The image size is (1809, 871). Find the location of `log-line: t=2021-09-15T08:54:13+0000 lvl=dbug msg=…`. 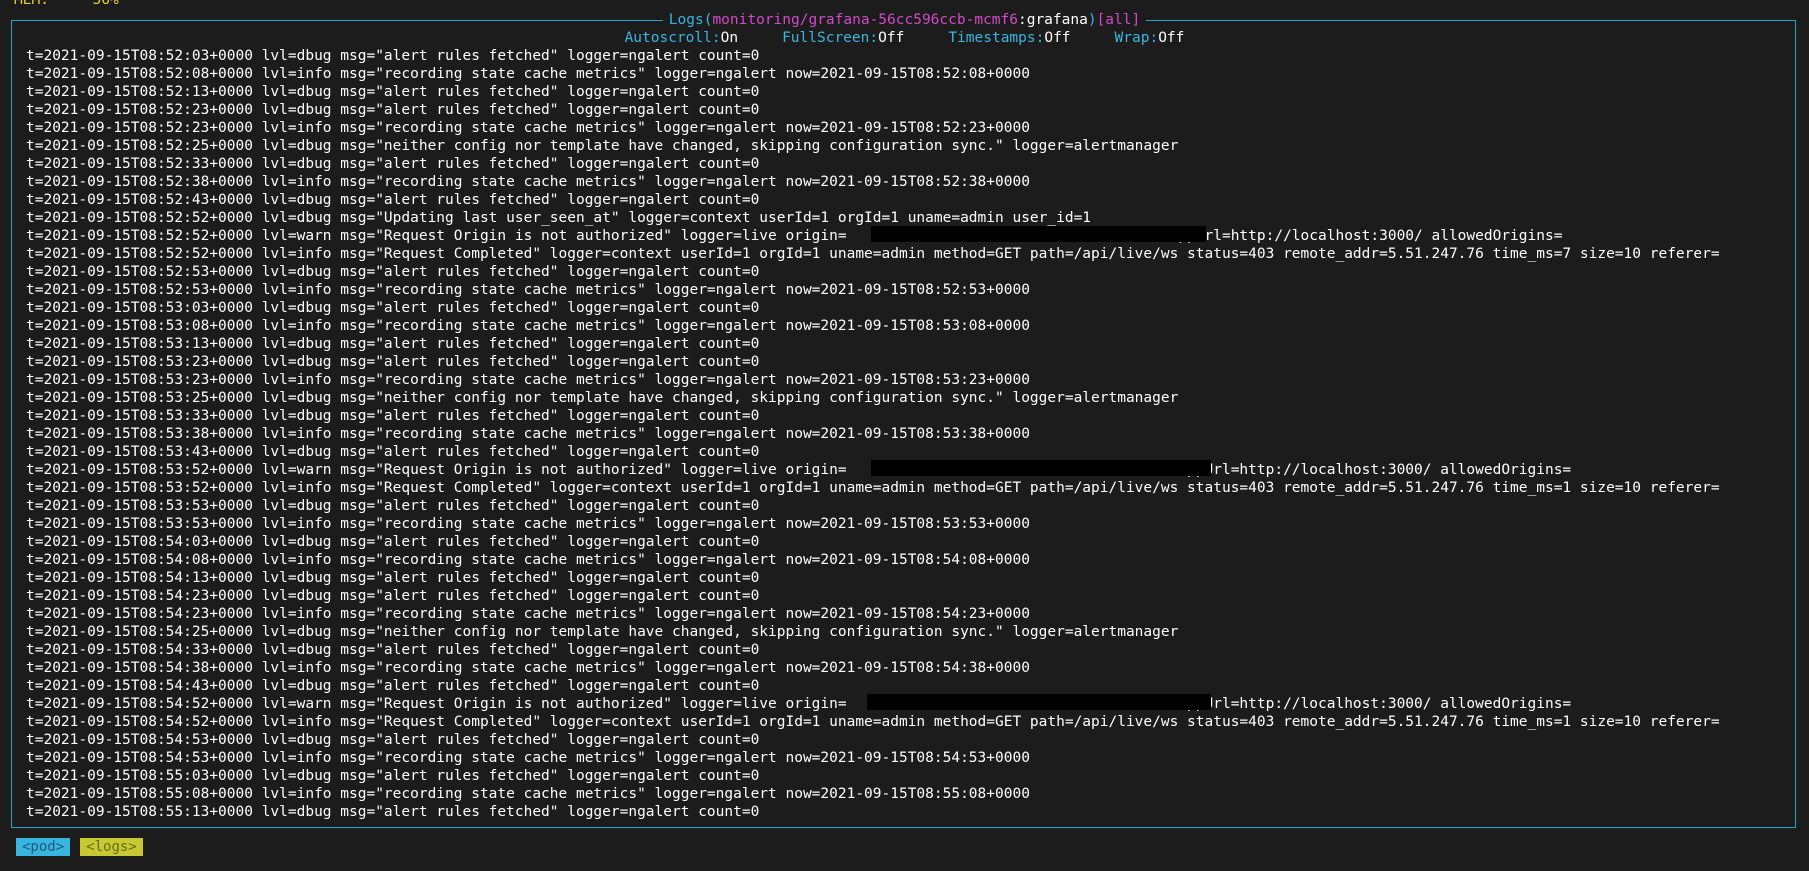

log-line: t=2021-09-15T08:54:13+0000 lvl=dbug msg=… is located at coordinates (393, 578).